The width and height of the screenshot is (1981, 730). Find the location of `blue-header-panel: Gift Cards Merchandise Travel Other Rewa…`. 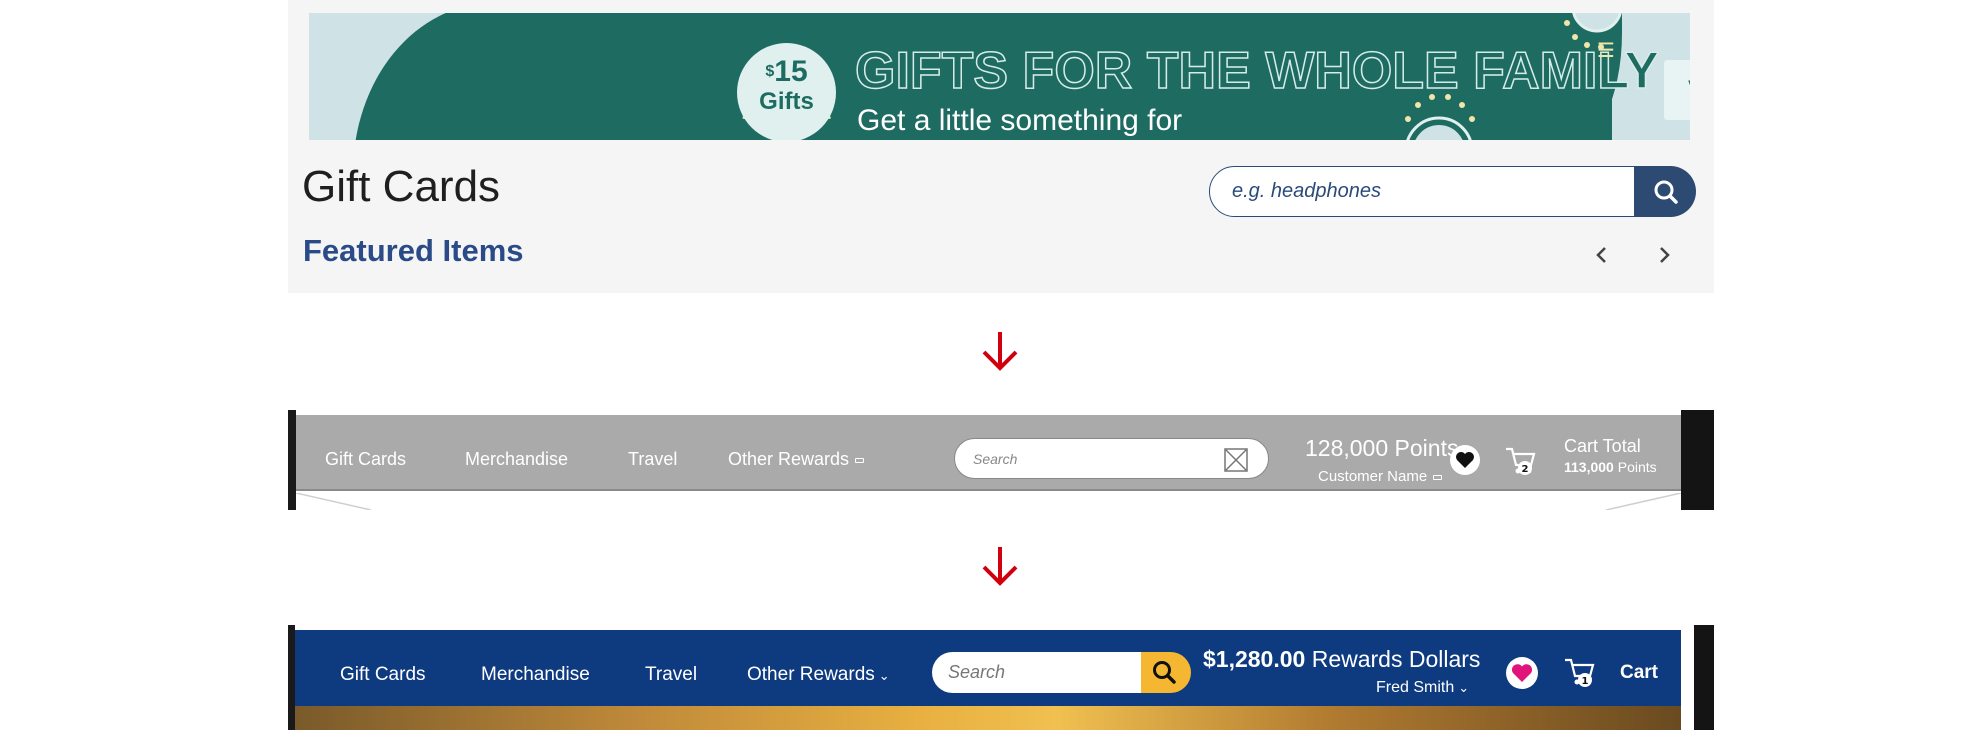

blue-header-panel: Gift Cards Merchandise Travel Other Rewa… is located at coordinates (1001, 677).